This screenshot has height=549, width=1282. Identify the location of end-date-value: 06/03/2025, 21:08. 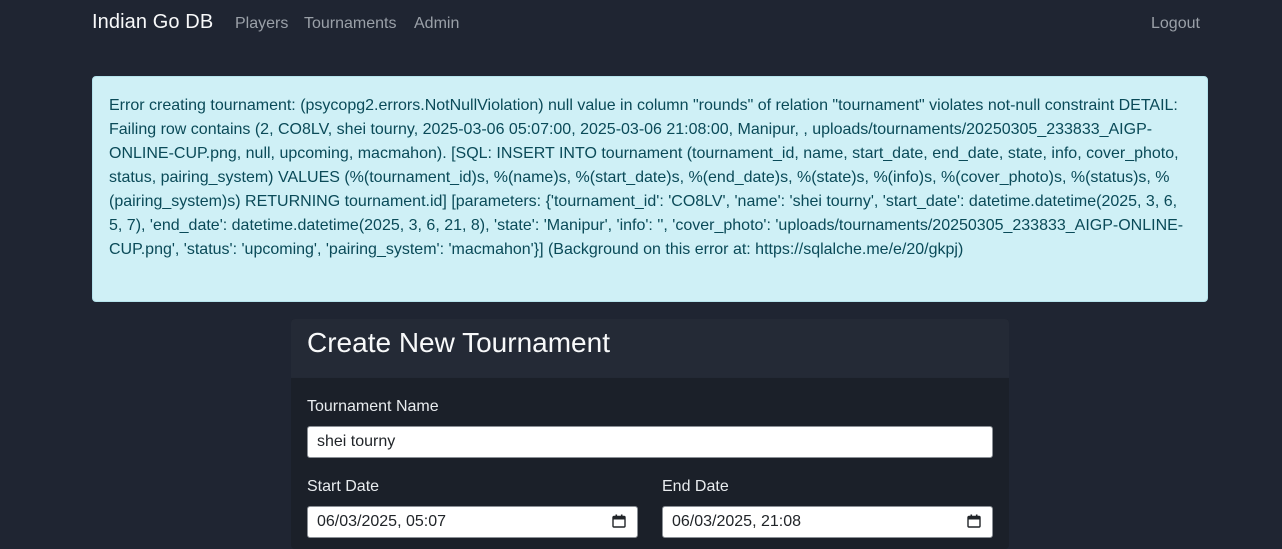
(737, 521).